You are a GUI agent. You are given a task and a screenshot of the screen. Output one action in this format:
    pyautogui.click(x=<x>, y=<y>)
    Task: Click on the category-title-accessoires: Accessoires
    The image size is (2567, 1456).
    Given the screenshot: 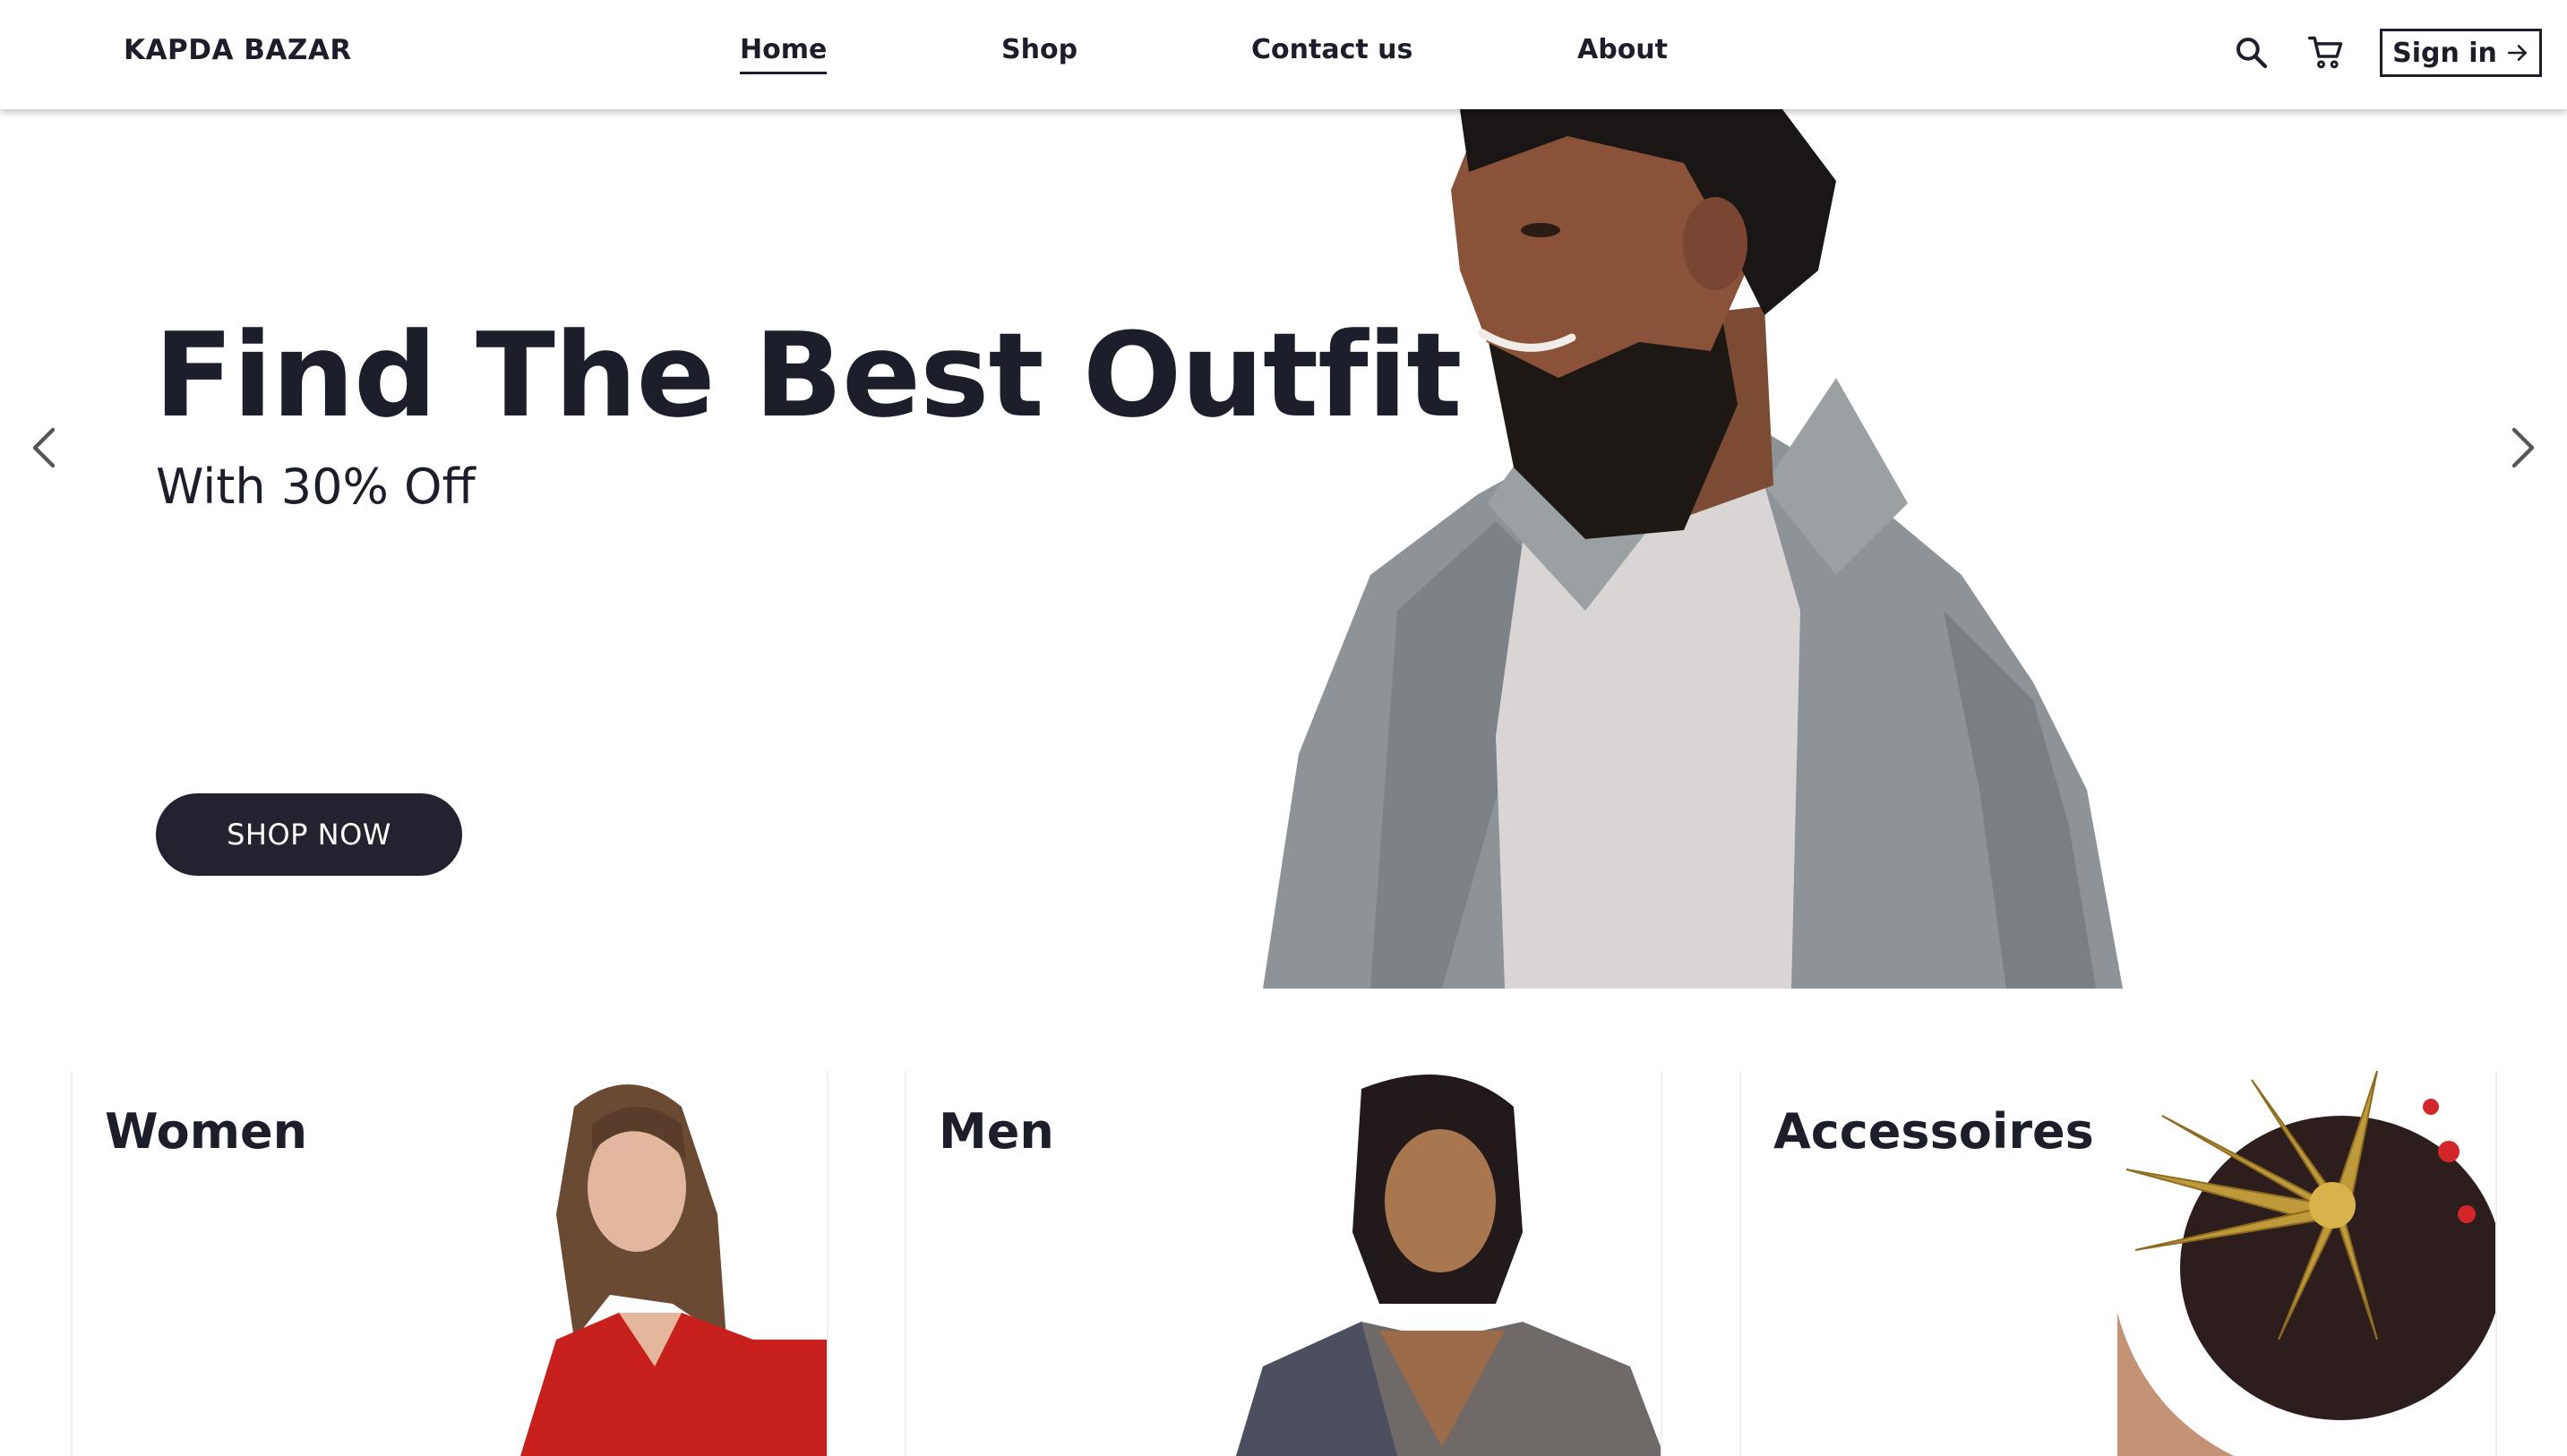 What is the action you would take?
    pyautogui.click(x=1933, y=1131)
    